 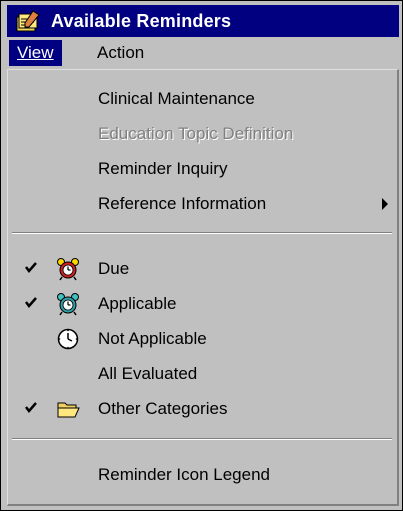 What do you see at coordinates (141, 21) in the screenshot?
I see `window-title: Available Reminders` at bounding box center [141, 21].